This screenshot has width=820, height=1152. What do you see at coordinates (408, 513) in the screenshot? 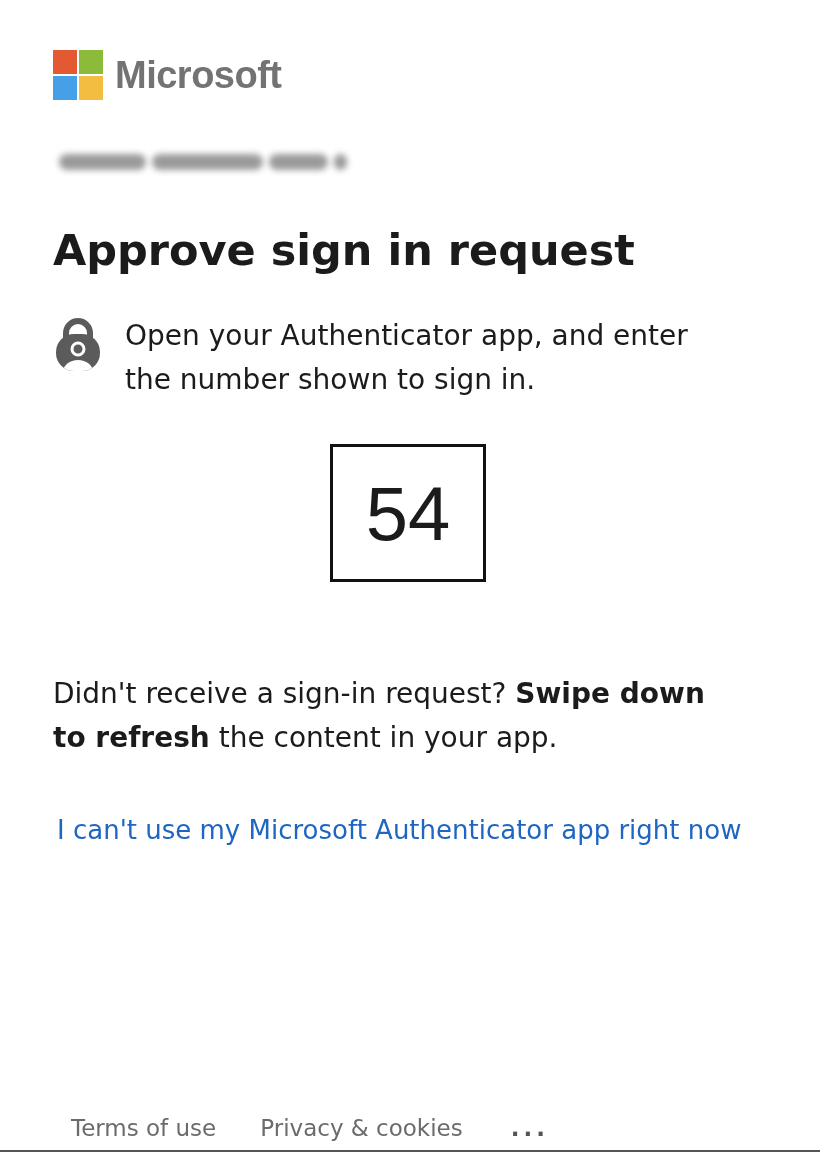
I see `number-display: 54` at bounding box center [408, 513].